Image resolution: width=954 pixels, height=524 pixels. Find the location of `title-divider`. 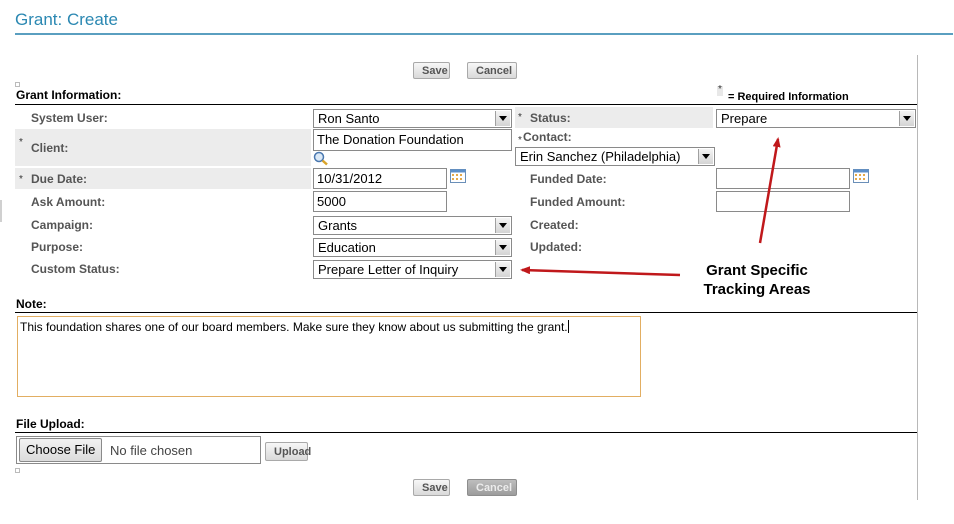

title-divider is located at coordinates (484, 34).